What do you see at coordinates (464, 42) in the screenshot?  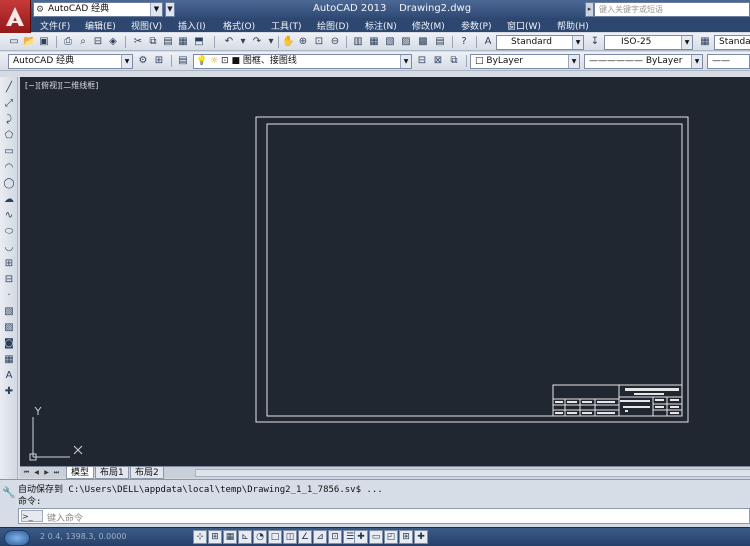 I see `help-icon: ?` at bounding box center [464, 42].